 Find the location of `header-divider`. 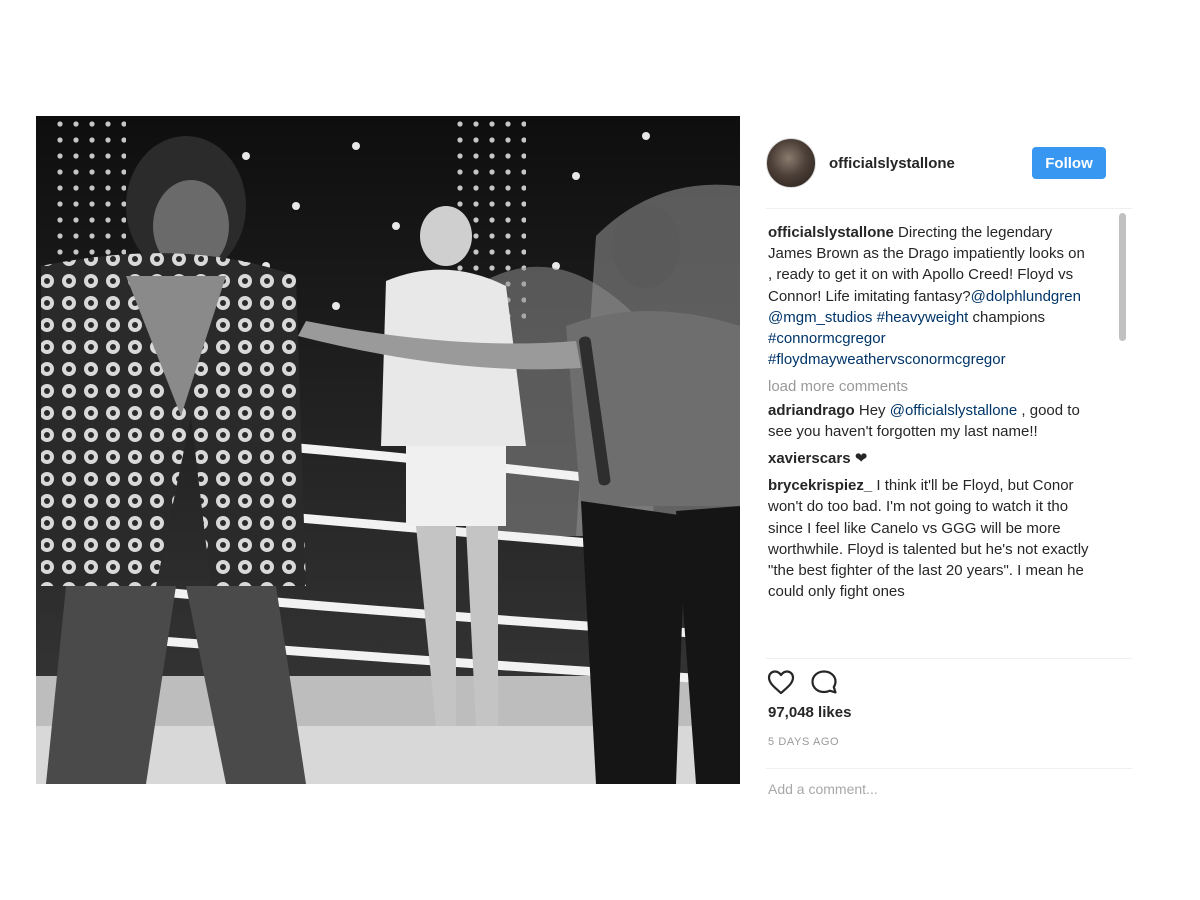

header-divider is located at coordinates (949, 208).